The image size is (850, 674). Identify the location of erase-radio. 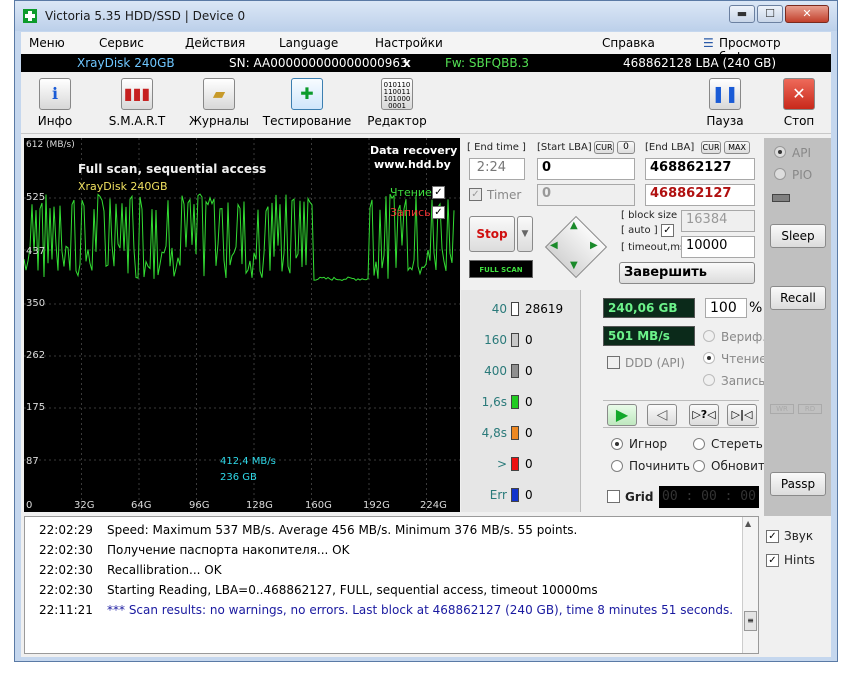
(699, 444).